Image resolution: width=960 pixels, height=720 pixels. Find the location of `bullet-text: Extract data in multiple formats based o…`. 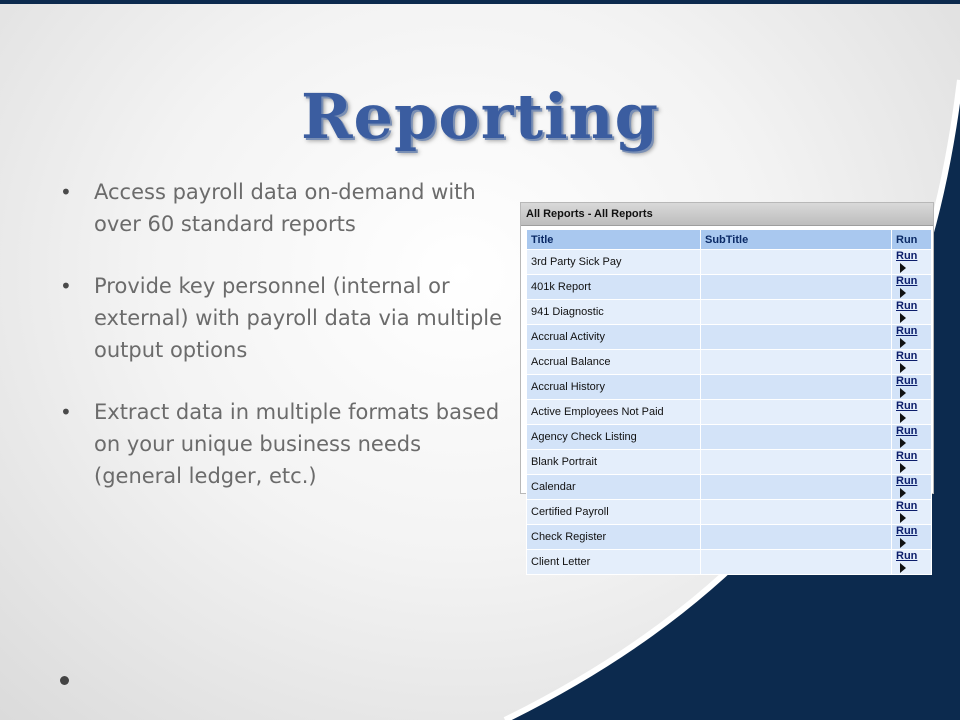

bullet-text: Extract data in multiple formats based o… is located at coordinates (297, 444).